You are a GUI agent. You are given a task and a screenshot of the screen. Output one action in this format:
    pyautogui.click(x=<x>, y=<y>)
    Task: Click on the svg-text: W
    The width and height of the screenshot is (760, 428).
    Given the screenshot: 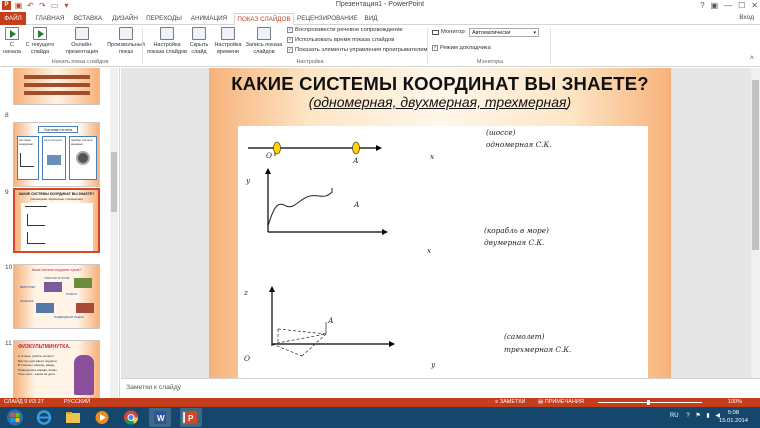 What is the action you would take?
    pyautogui.click(x=161, y=418)
    